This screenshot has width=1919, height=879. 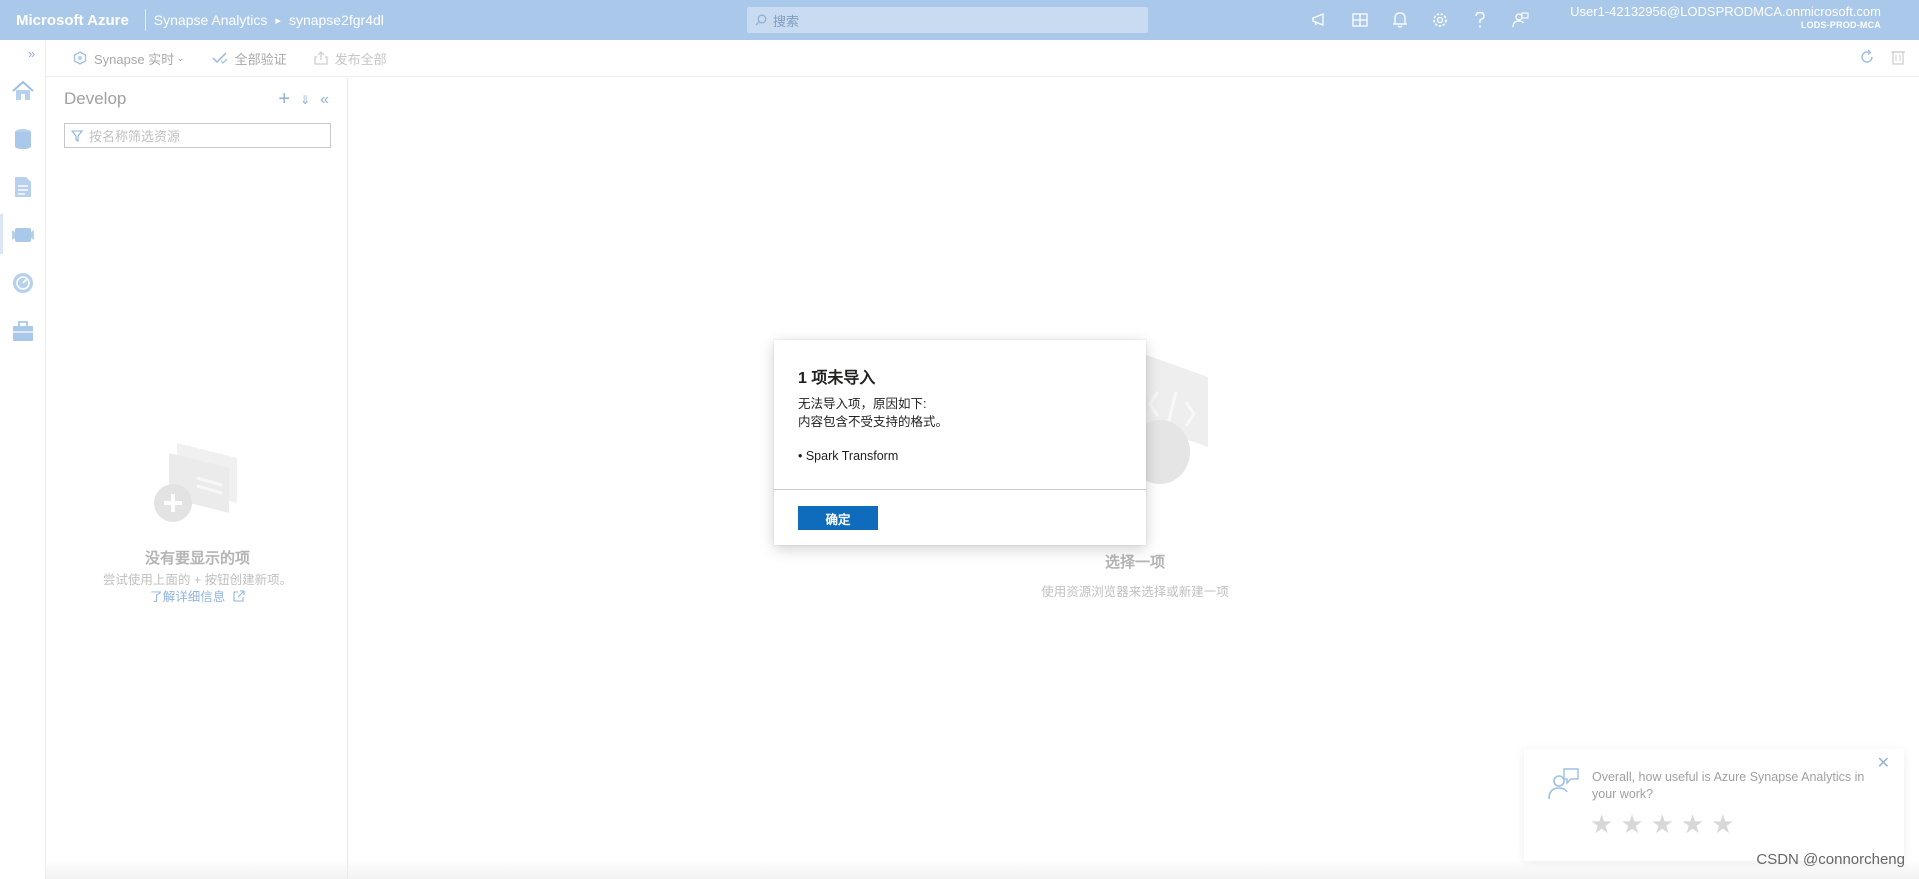 What do you see at coordinates (23, 459) in the screenshot?
I see `nav-rail: »` at bounding box center [23, 459].